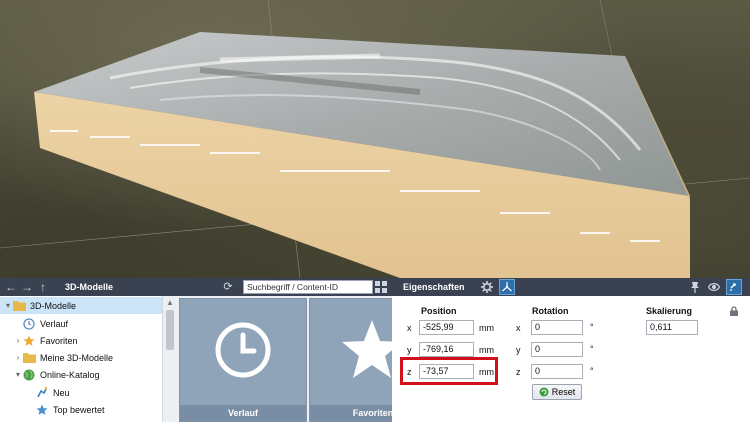 The height and width of the screenshot is (422, 750). Describe the element at coordinates (592, 371) in the screenshot. I see `rotation-z-unit: °` at that location.